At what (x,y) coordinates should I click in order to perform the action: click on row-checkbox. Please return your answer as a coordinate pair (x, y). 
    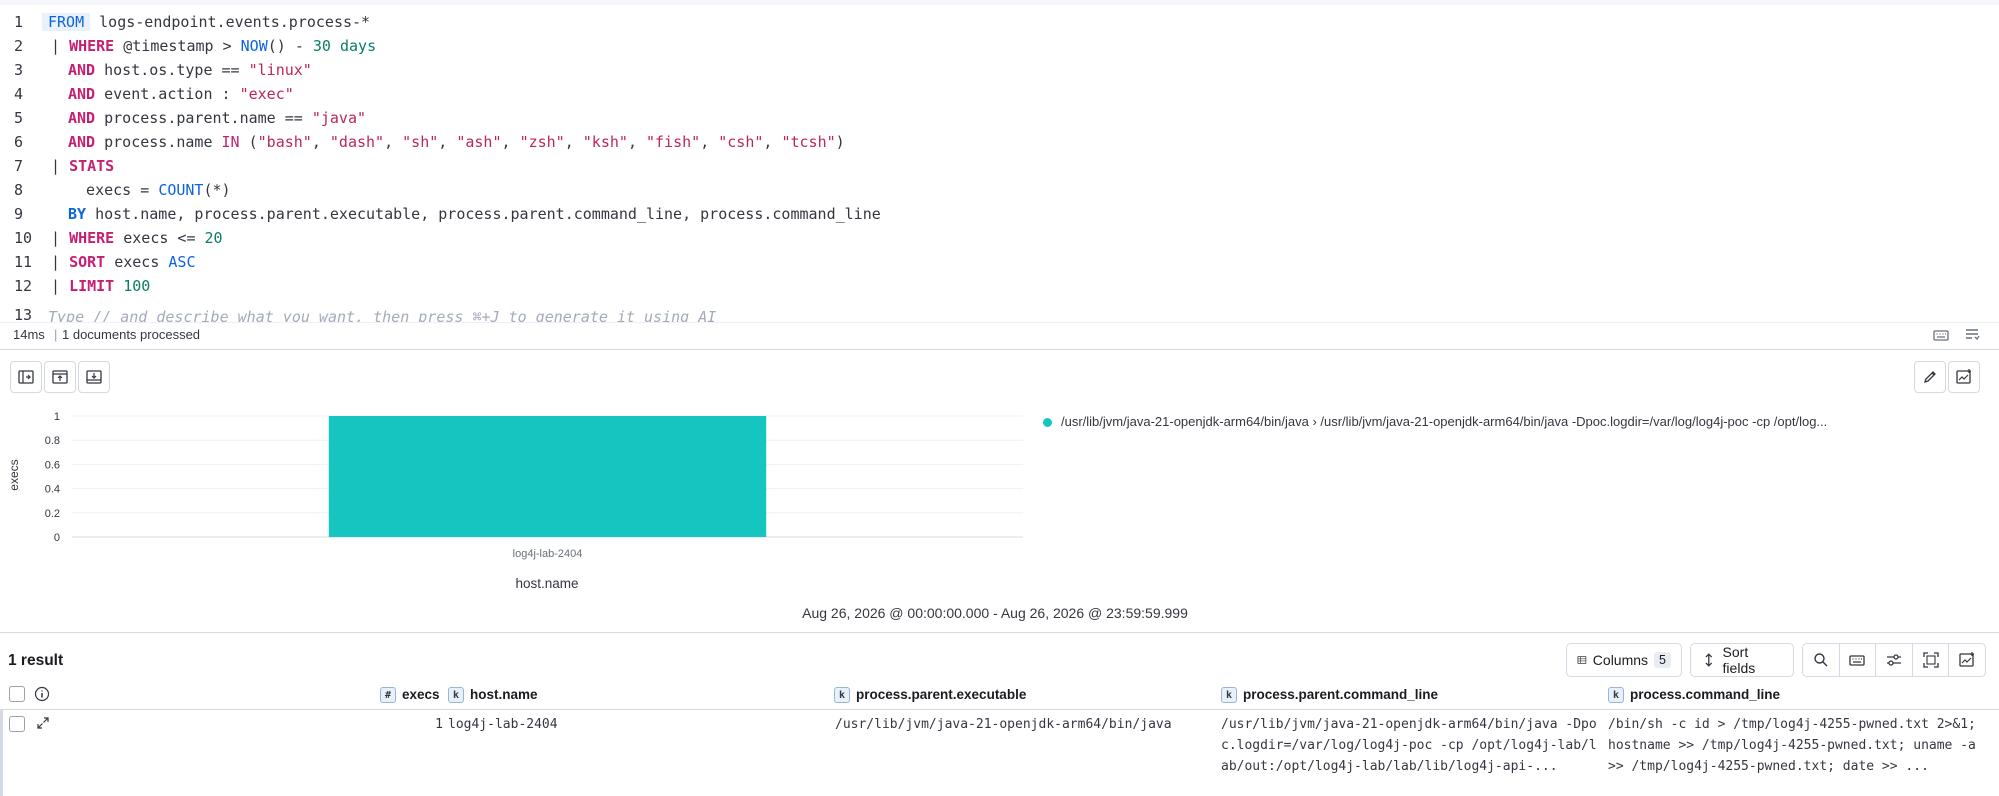
    Looking at the image, I should click on (17, 724).